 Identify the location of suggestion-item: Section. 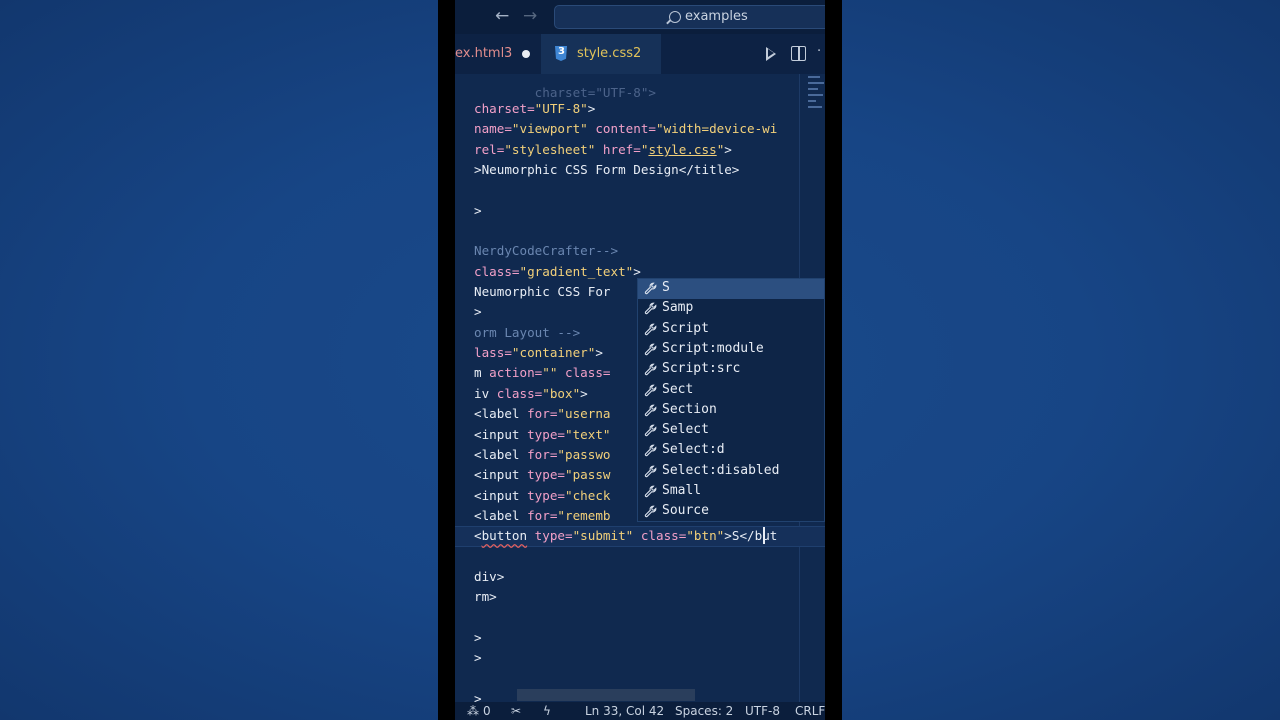
(731, 411).